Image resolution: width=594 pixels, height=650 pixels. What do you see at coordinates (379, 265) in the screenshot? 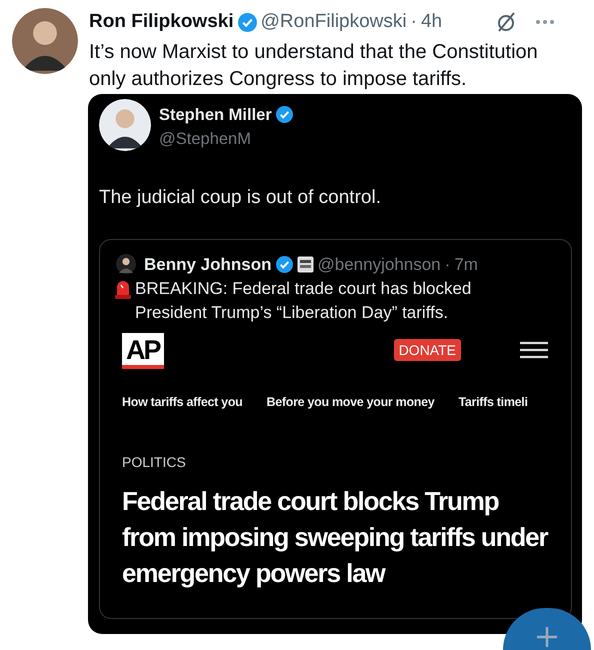
I see `user-handle: @bennyjohnson` at bounding box center [379, 265].